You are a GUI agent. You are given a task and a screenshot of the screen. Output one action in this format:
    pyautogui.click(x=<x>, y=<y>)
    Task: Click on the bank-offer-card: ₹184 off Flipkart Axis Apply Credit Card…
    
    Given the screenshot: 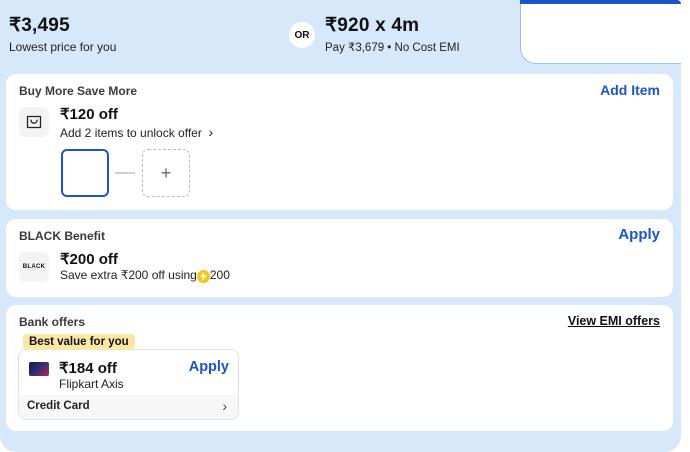 What is the action you would take?
    pyautogui.click(x=128, y=384)
    